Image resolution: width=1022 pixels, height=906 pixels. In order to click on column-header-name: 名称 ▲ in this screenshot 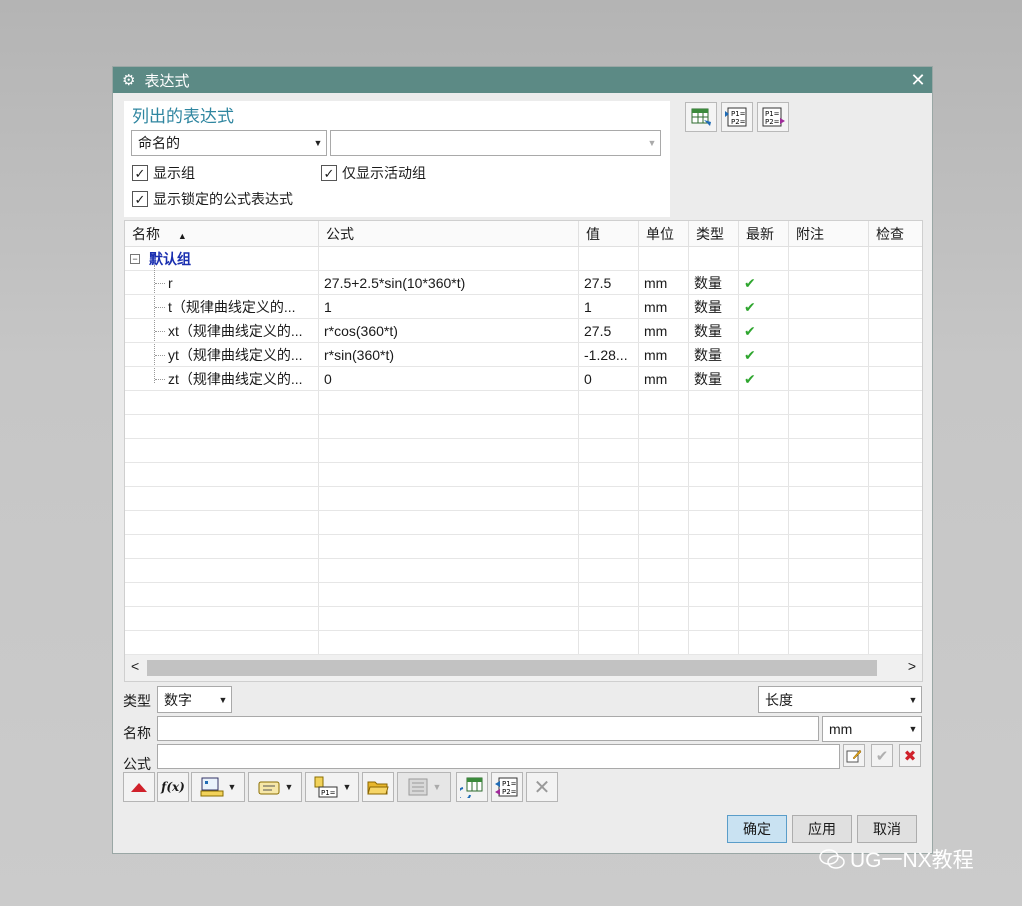, I will do `click(222, 234)`.